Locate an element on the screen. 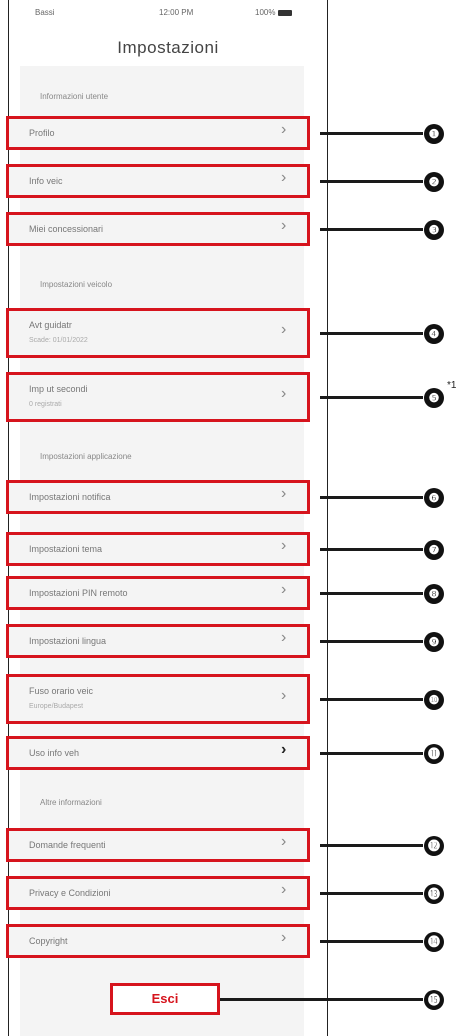 This screenshot has height=1036, width=471. callout-number: ❽ is located at coordinates (434, 594).